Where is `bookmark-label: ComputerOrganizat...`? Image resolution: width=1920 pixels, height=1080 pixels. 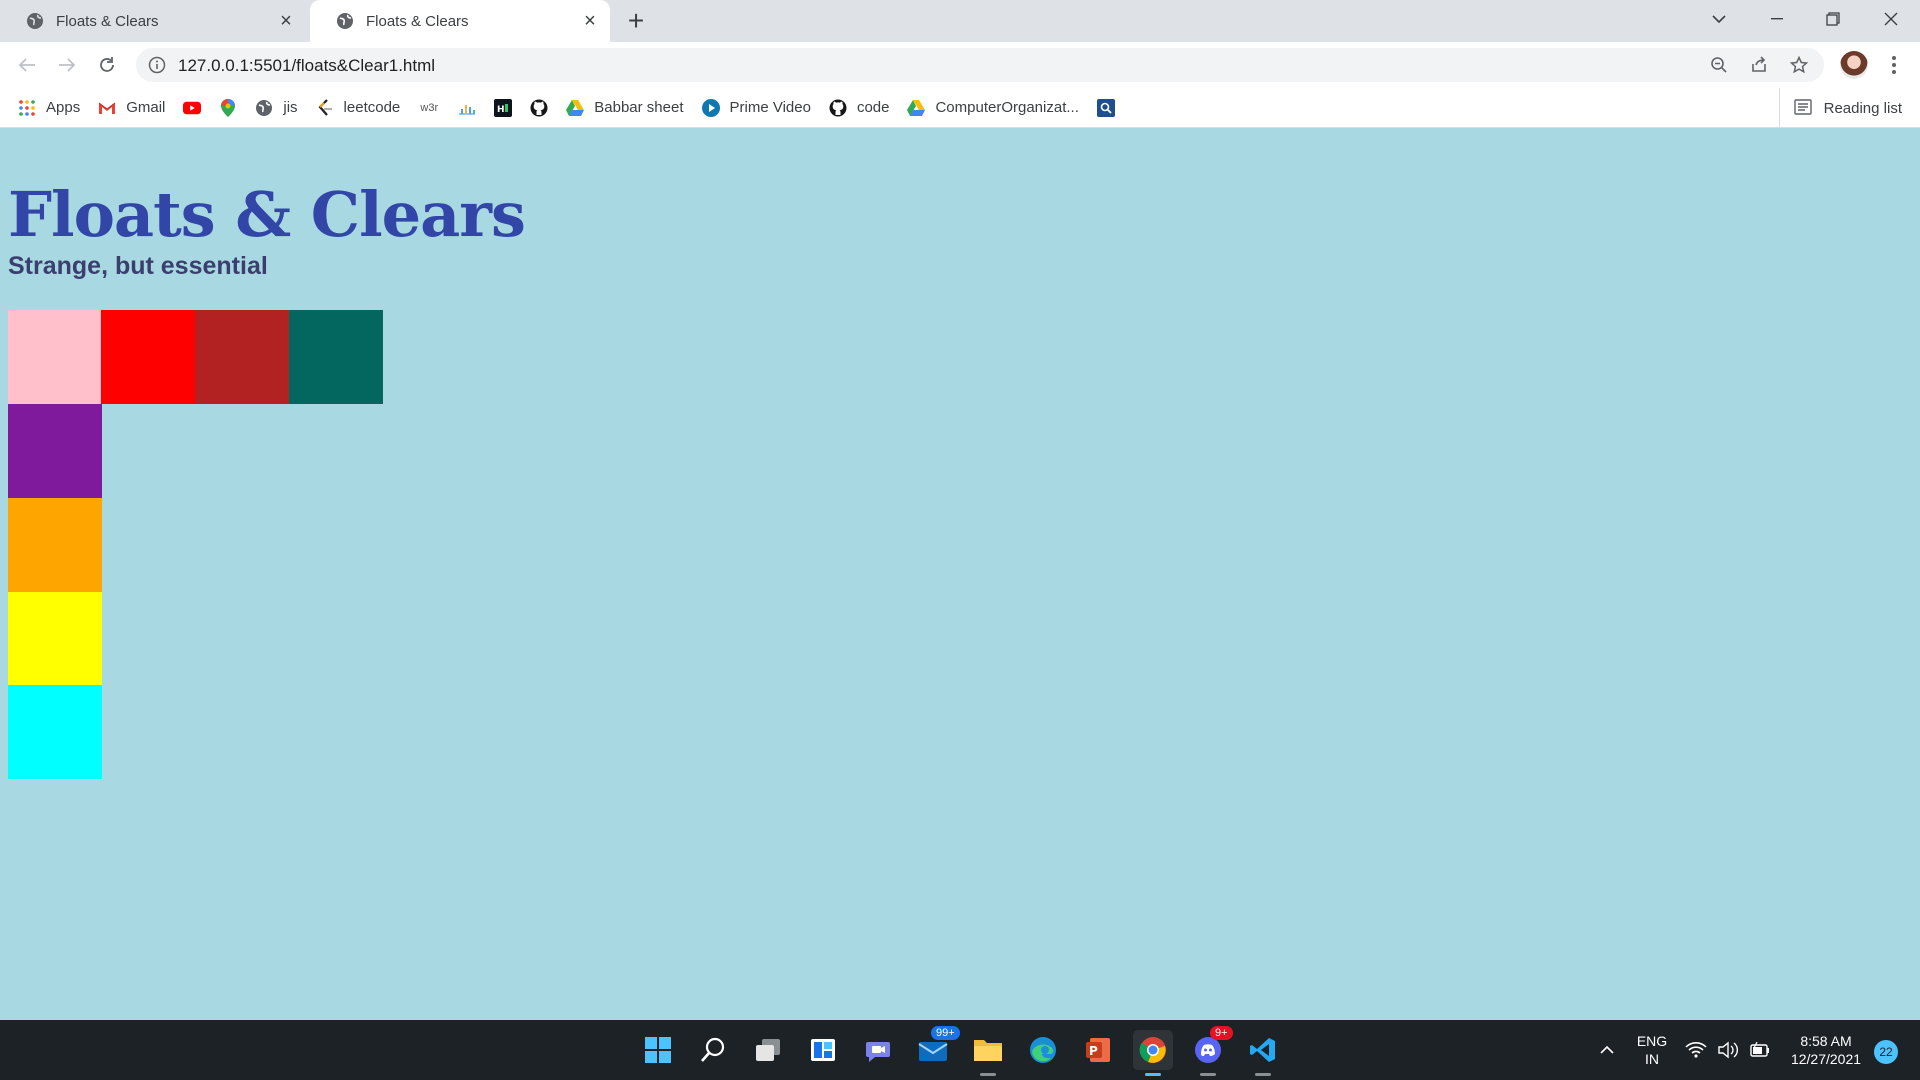 bookmark-label: ComputerOrganizat... is located at coordinates (1007, 107).